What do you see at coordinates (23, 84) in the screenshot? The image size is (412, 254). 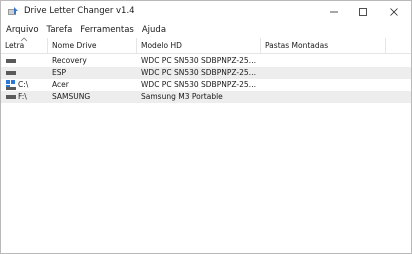 I see `cell-letter: C:\` at bounding box center [23, 84].